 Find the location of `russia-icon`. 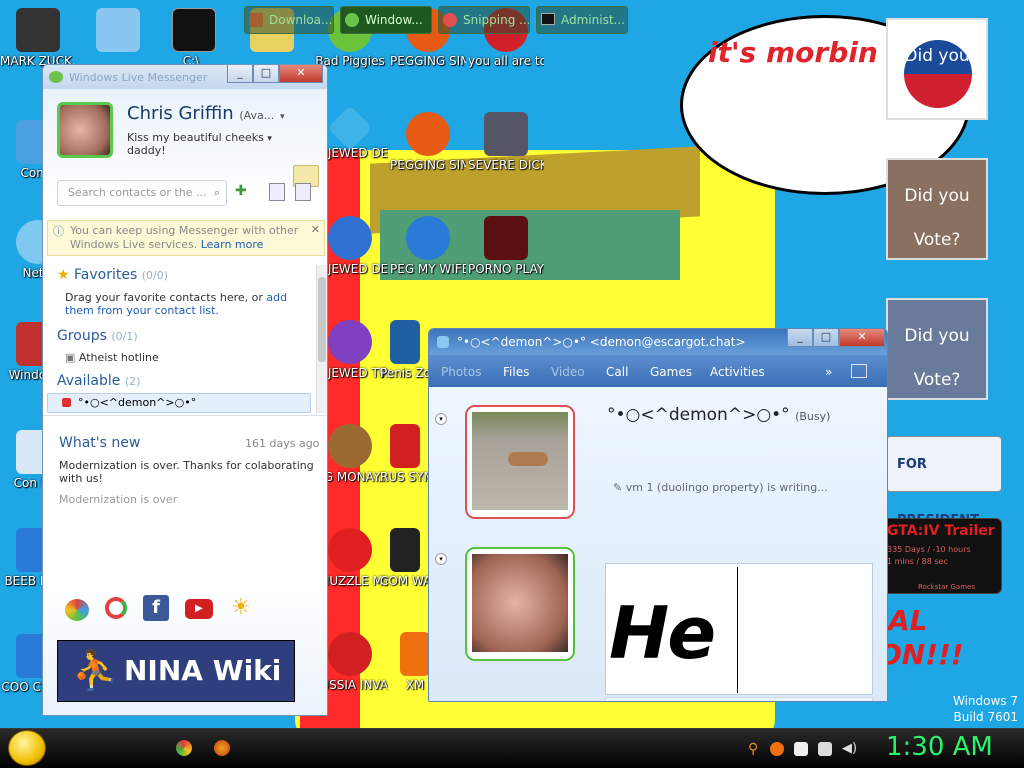

russia-icon is located at coordinates (405, 446).